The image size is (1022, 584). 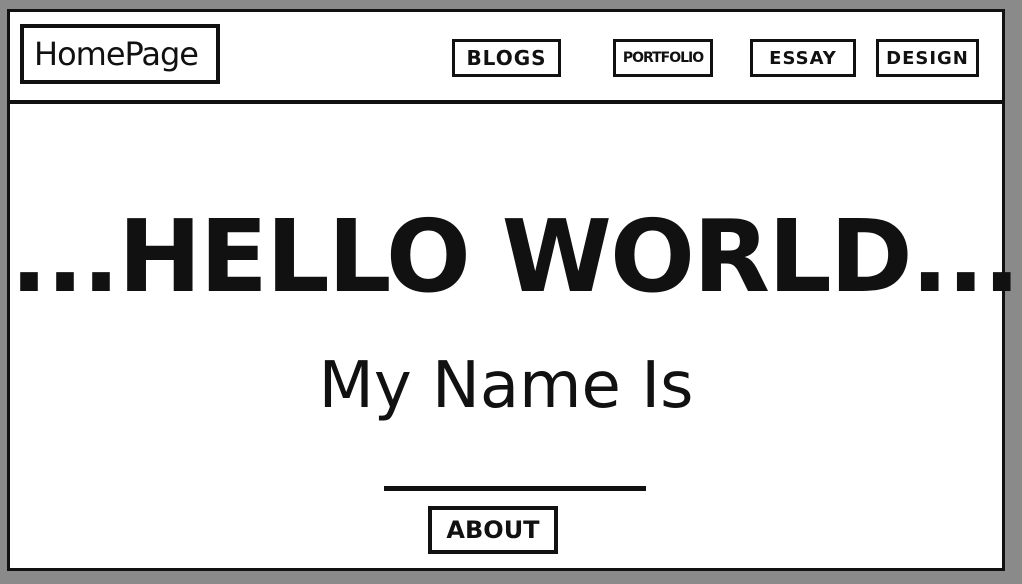 What do you see at coordinates (927, 58) in the screenshot?
I see `nav-design-button: DESIGN` at bounding box center [927, 58].